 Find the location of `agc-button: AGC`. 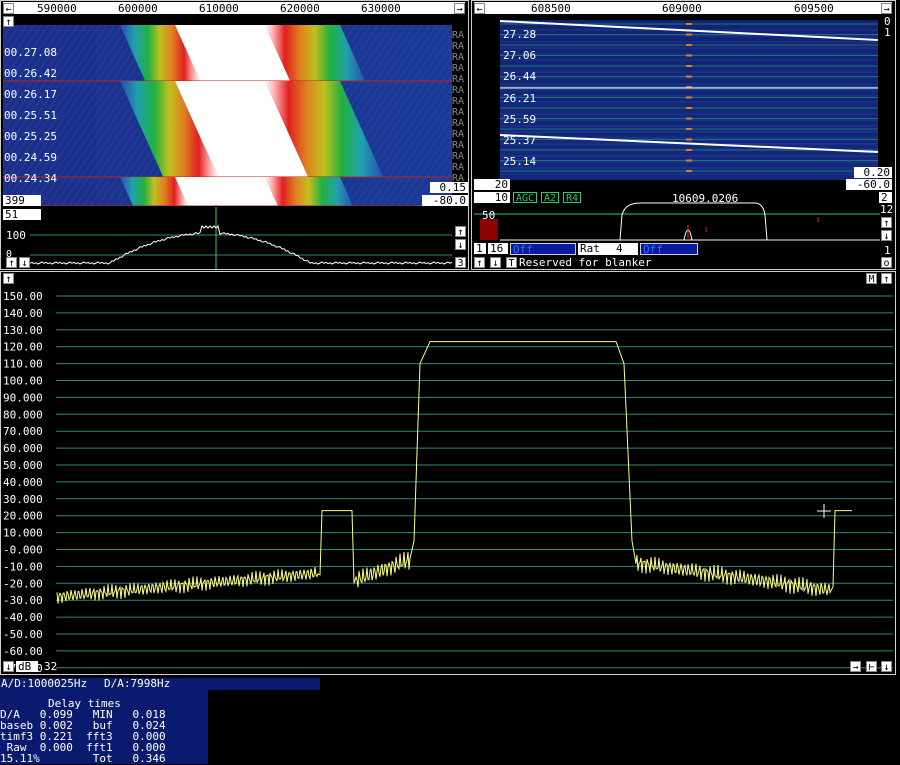

agc-button: AGC is located at coordinates (525, 198).